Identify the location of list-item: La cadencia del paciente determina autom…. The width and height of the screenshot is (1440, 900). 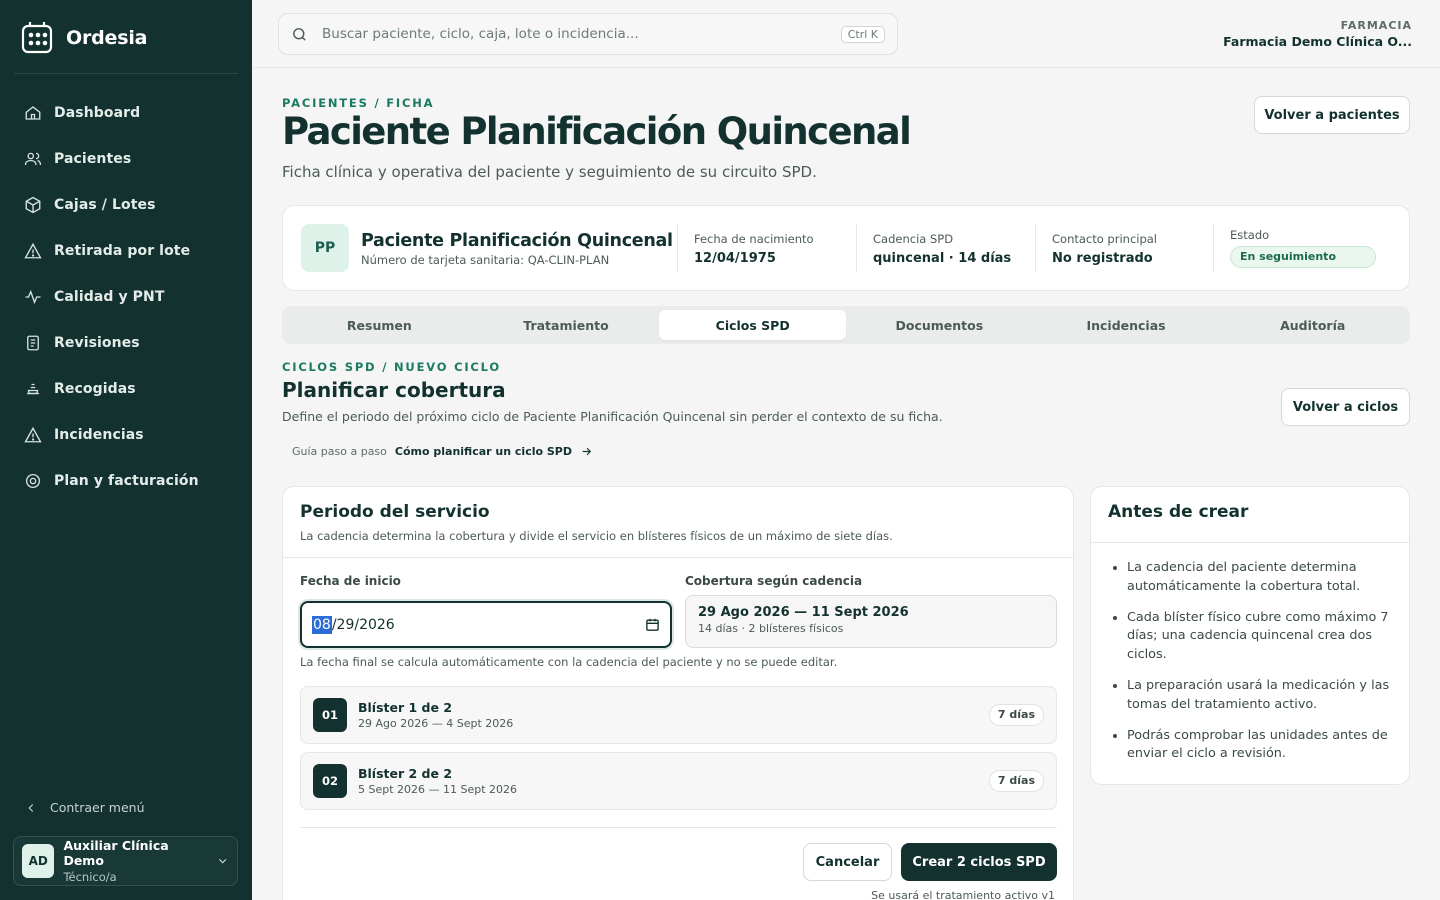
(1260, 578).